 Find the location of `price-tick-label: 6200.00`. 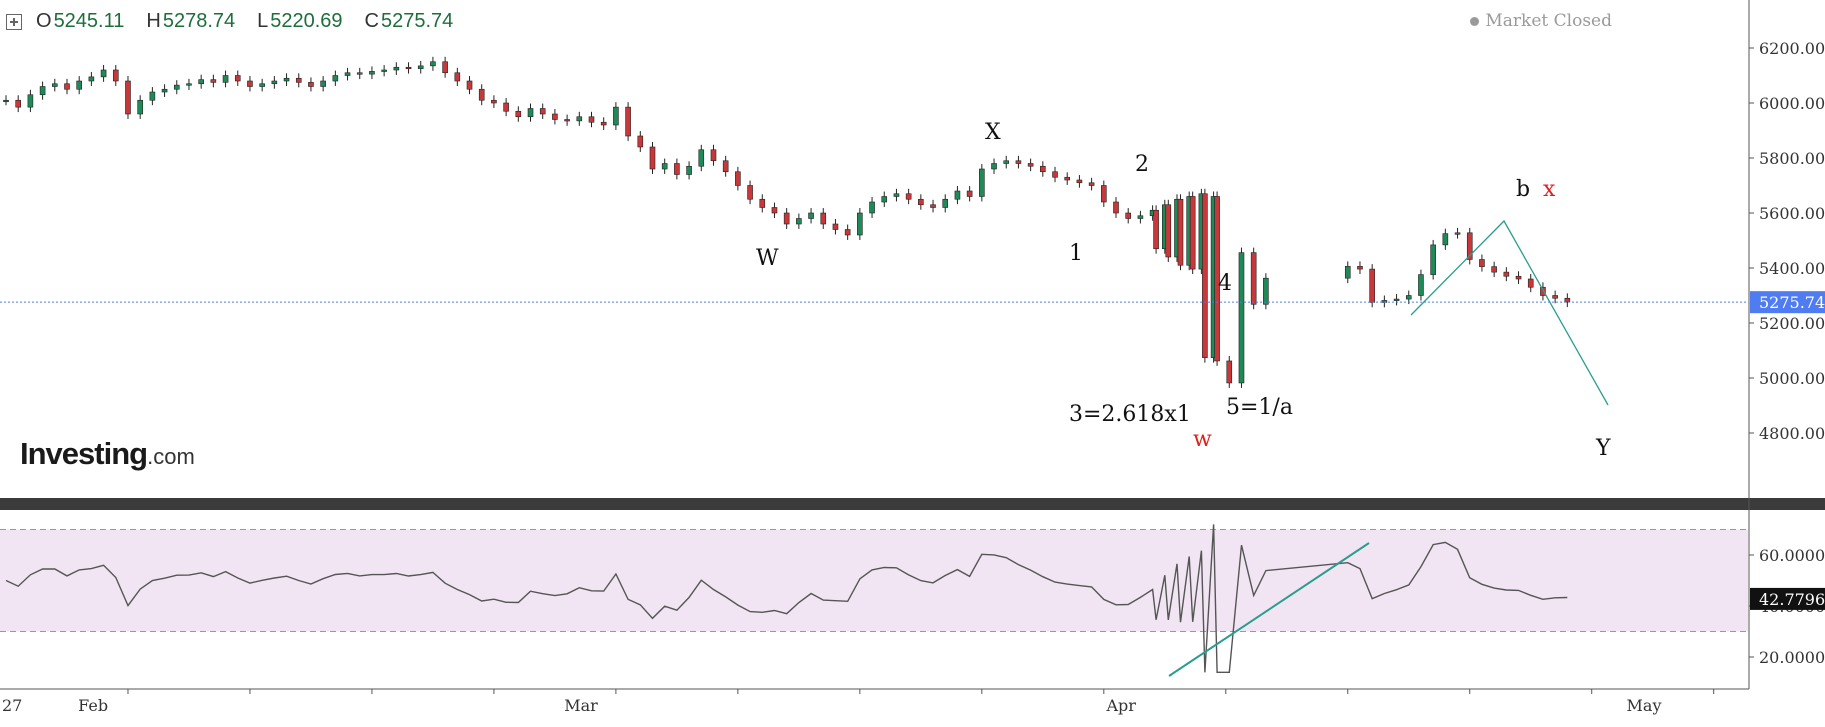

price-tick-label: 6200.00 is located at coordinates (1792, 48).